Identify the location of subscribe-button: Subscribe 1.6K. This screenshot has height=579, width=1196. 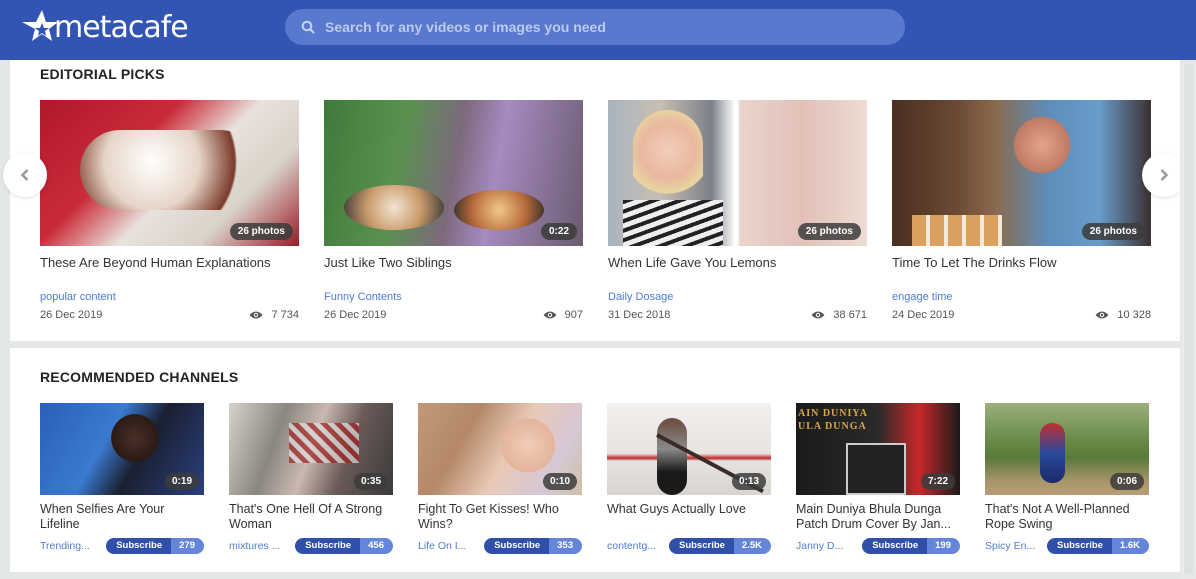
(1097, 546).